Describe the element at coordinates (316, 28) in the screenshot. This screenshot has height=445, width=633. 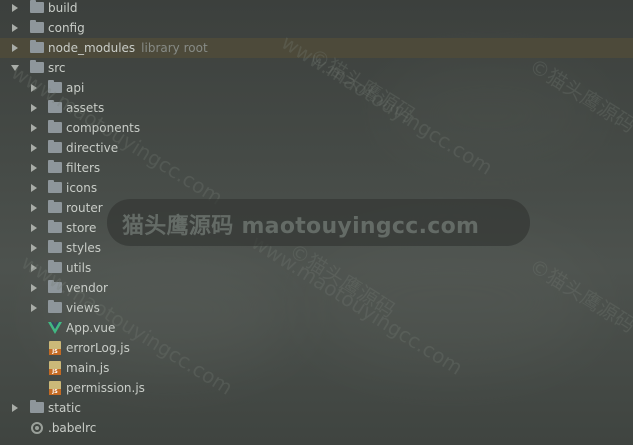
I see `tree-item-config: config` at that location.